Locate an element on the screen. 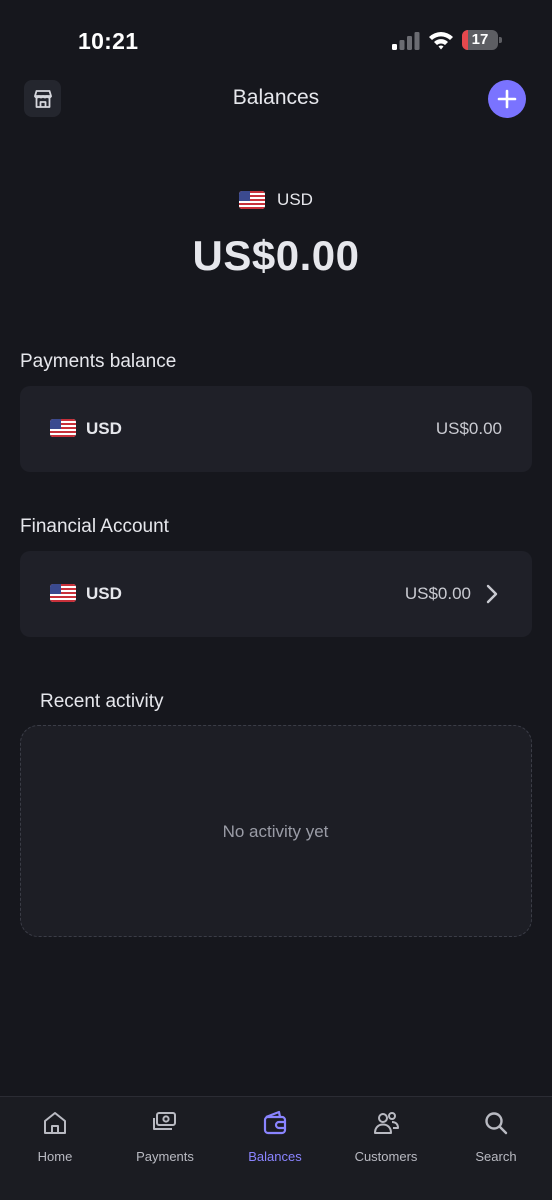 The height and width of the screenshot is (1200, 552). battery-level: 17 is located at coordinates (480, 39).